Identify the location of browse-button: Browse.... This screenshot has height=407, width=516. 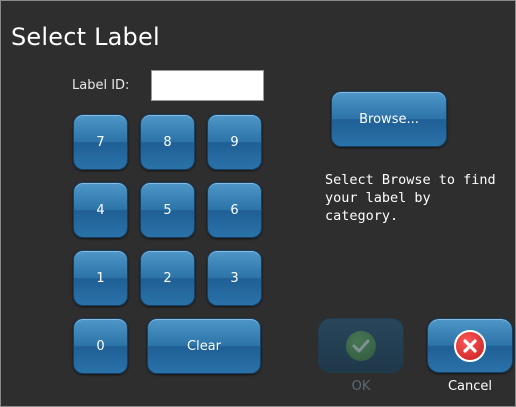
(389, 119).